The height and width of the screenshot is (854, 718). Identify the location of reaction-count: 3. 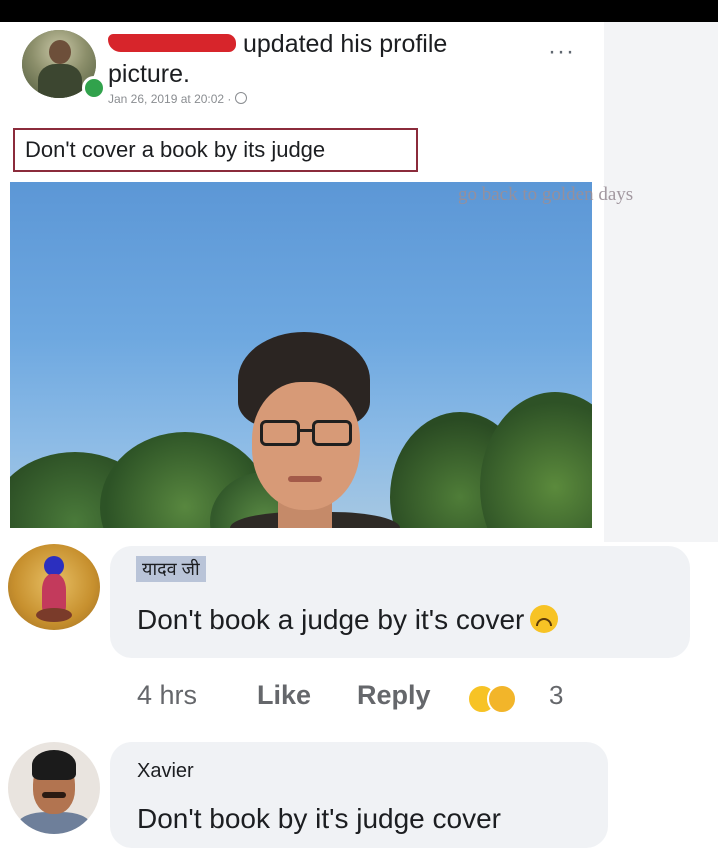
(556, 695).